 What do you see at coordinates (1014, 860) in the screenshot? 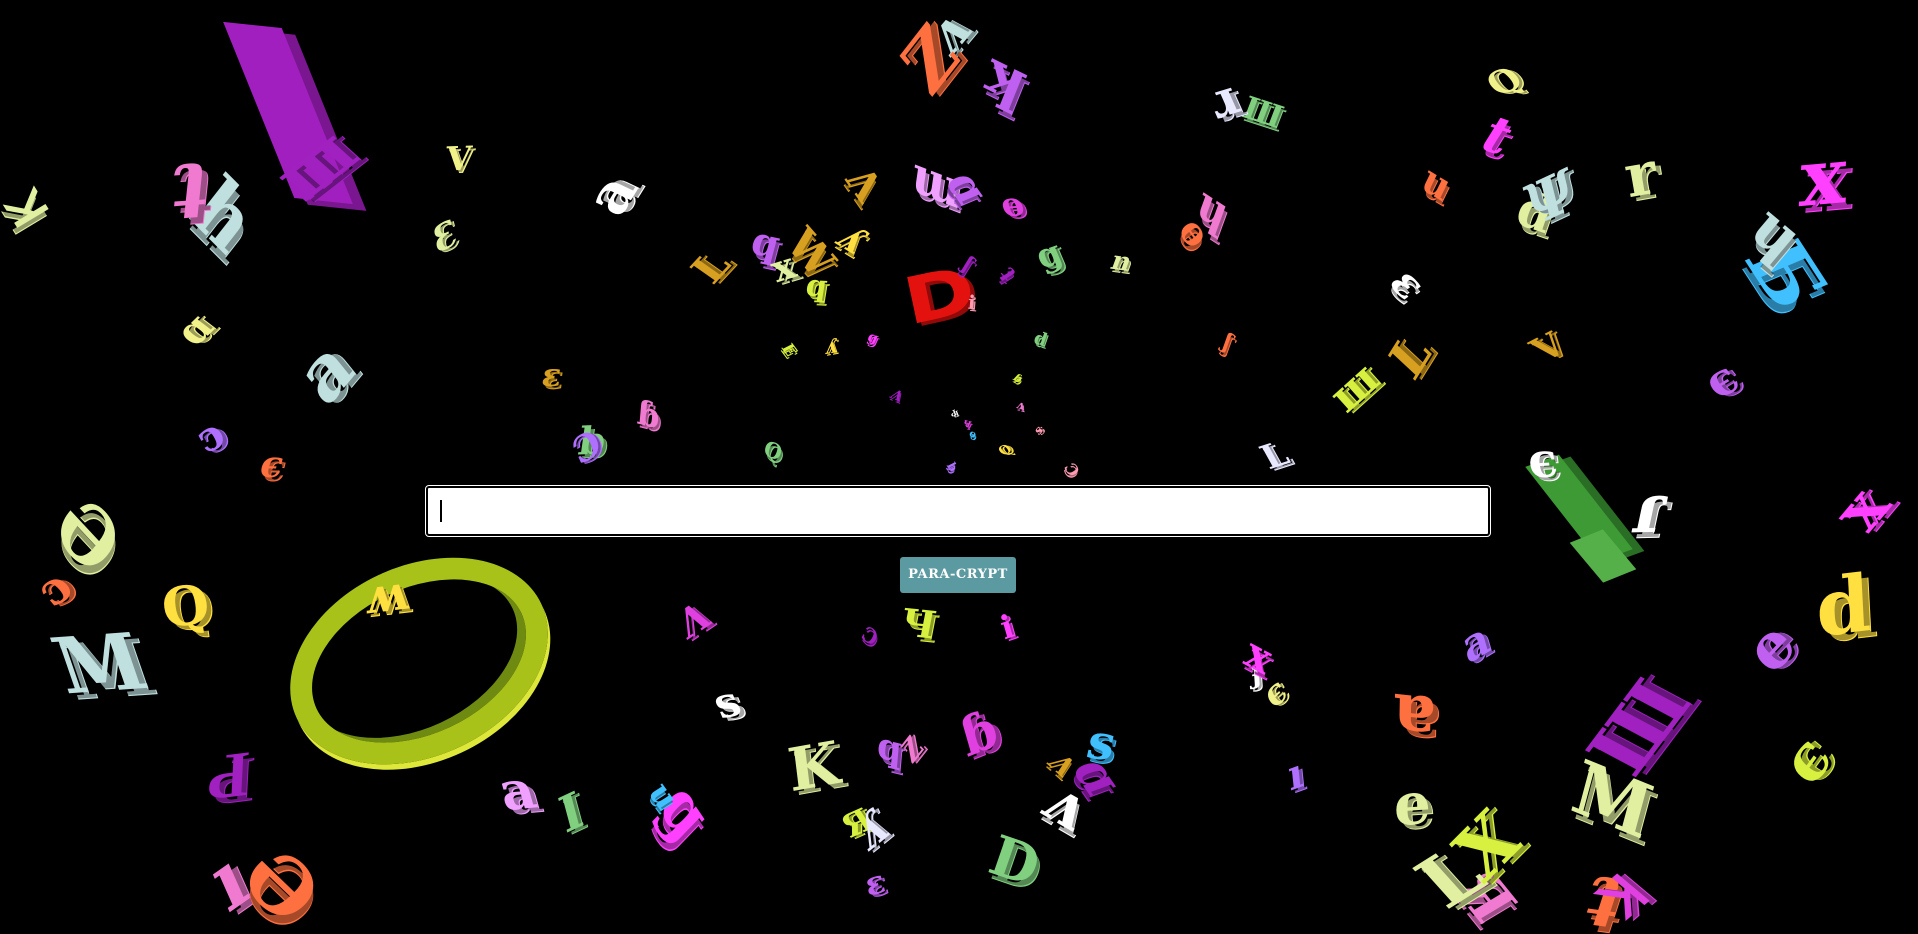
I see `floating-letter: D` at bounding box center [1014, 860].